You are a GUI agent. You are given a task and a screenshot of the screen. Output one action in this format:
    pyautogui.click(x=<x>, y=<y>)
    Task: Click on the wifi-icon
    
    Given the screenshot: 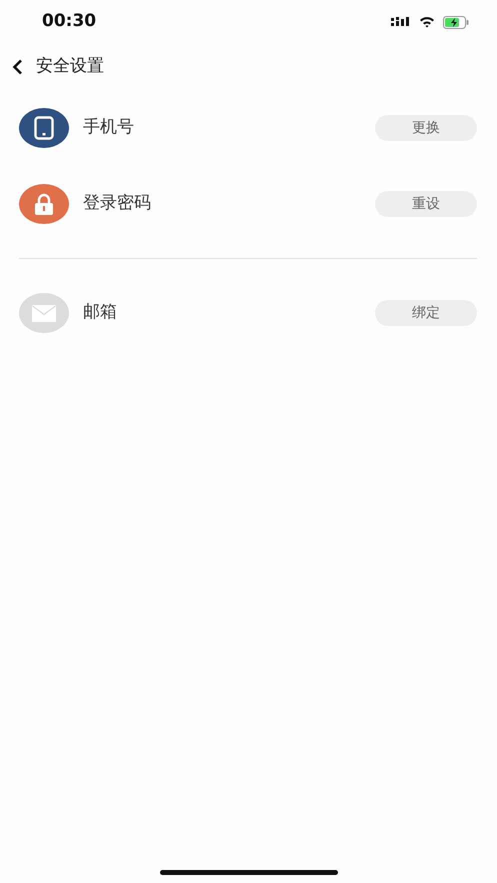 What is the action you would take?
    pyautogui.click(x=427, y=22)
    